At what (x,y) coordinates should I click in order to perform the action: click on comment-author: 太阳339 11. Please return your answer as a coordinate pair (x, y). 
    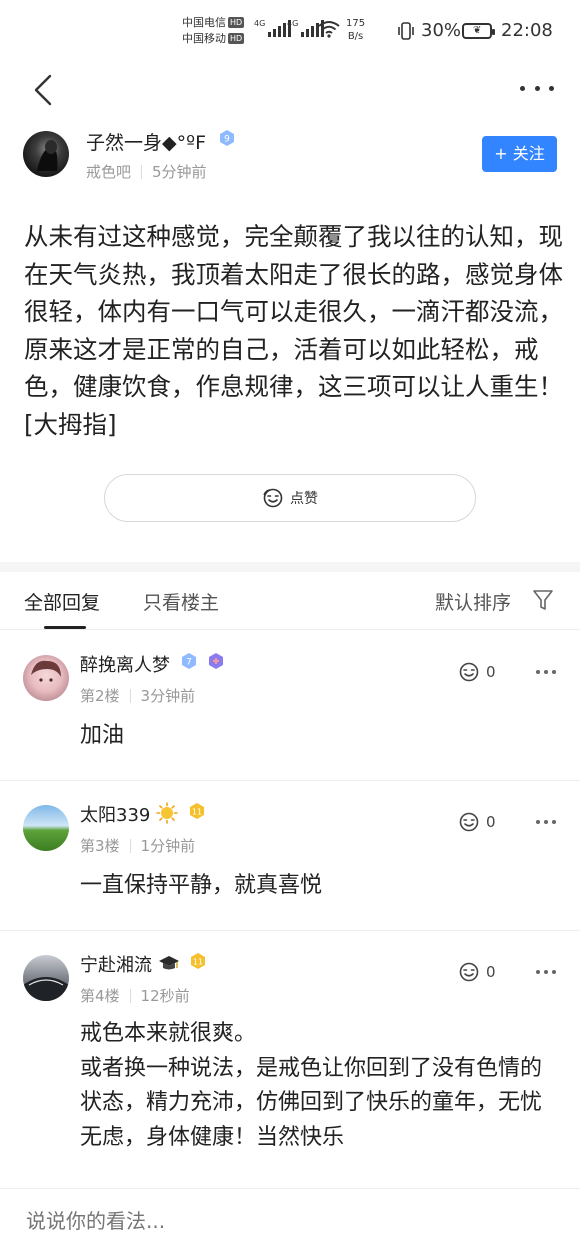
    Looking at the image, I should click on (143, 814).